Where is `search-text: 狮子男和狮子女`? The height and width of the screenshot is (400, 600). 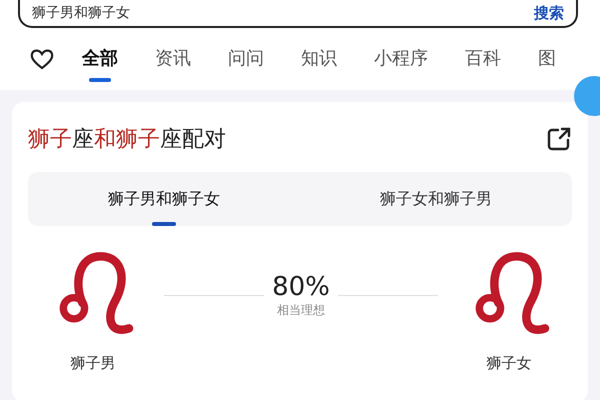
search-text: 狮子男和狮子女 is located at coordinates (81, 13).